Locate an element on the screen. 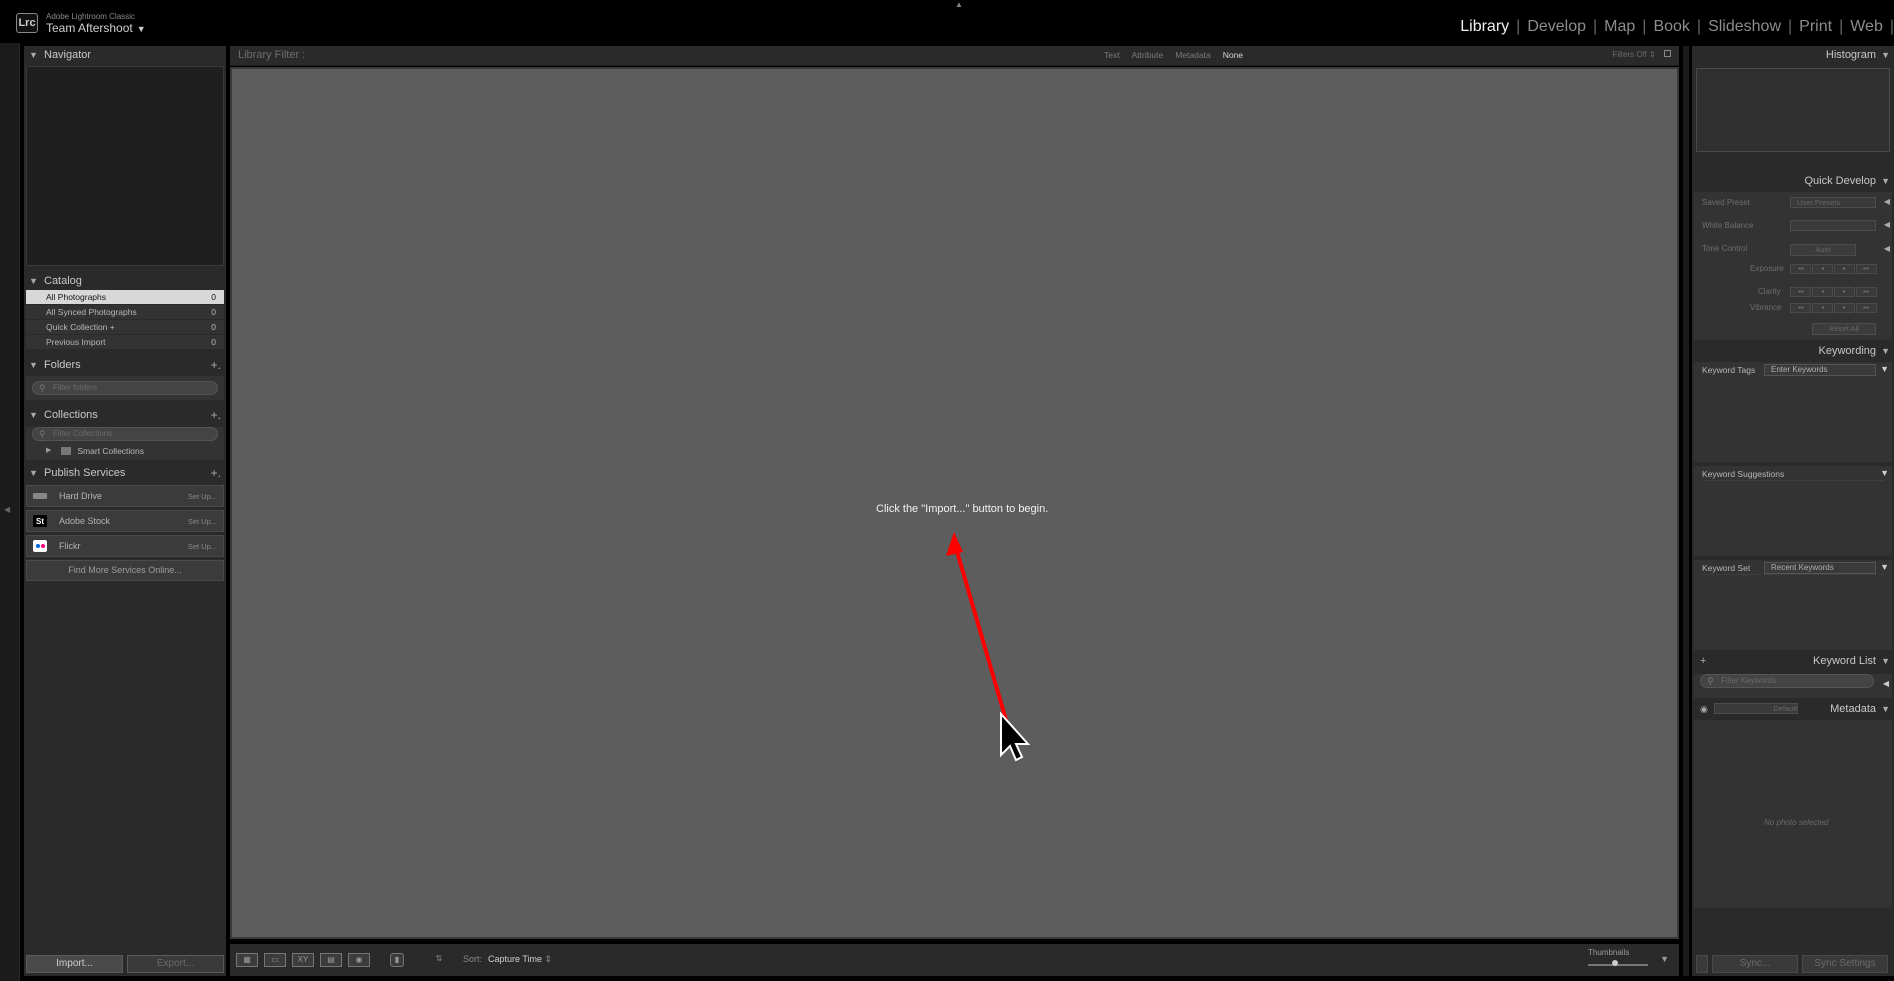  add-keyword-icon: + is located at coordinates (1703, 661).